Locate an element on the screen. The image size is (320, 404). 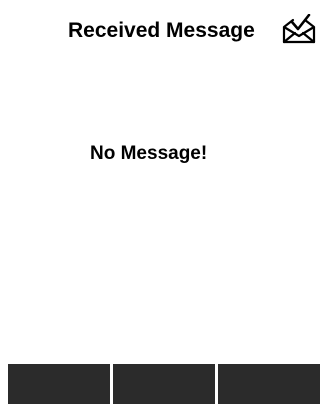
softkey-middle is located at coordinates (164, 384).